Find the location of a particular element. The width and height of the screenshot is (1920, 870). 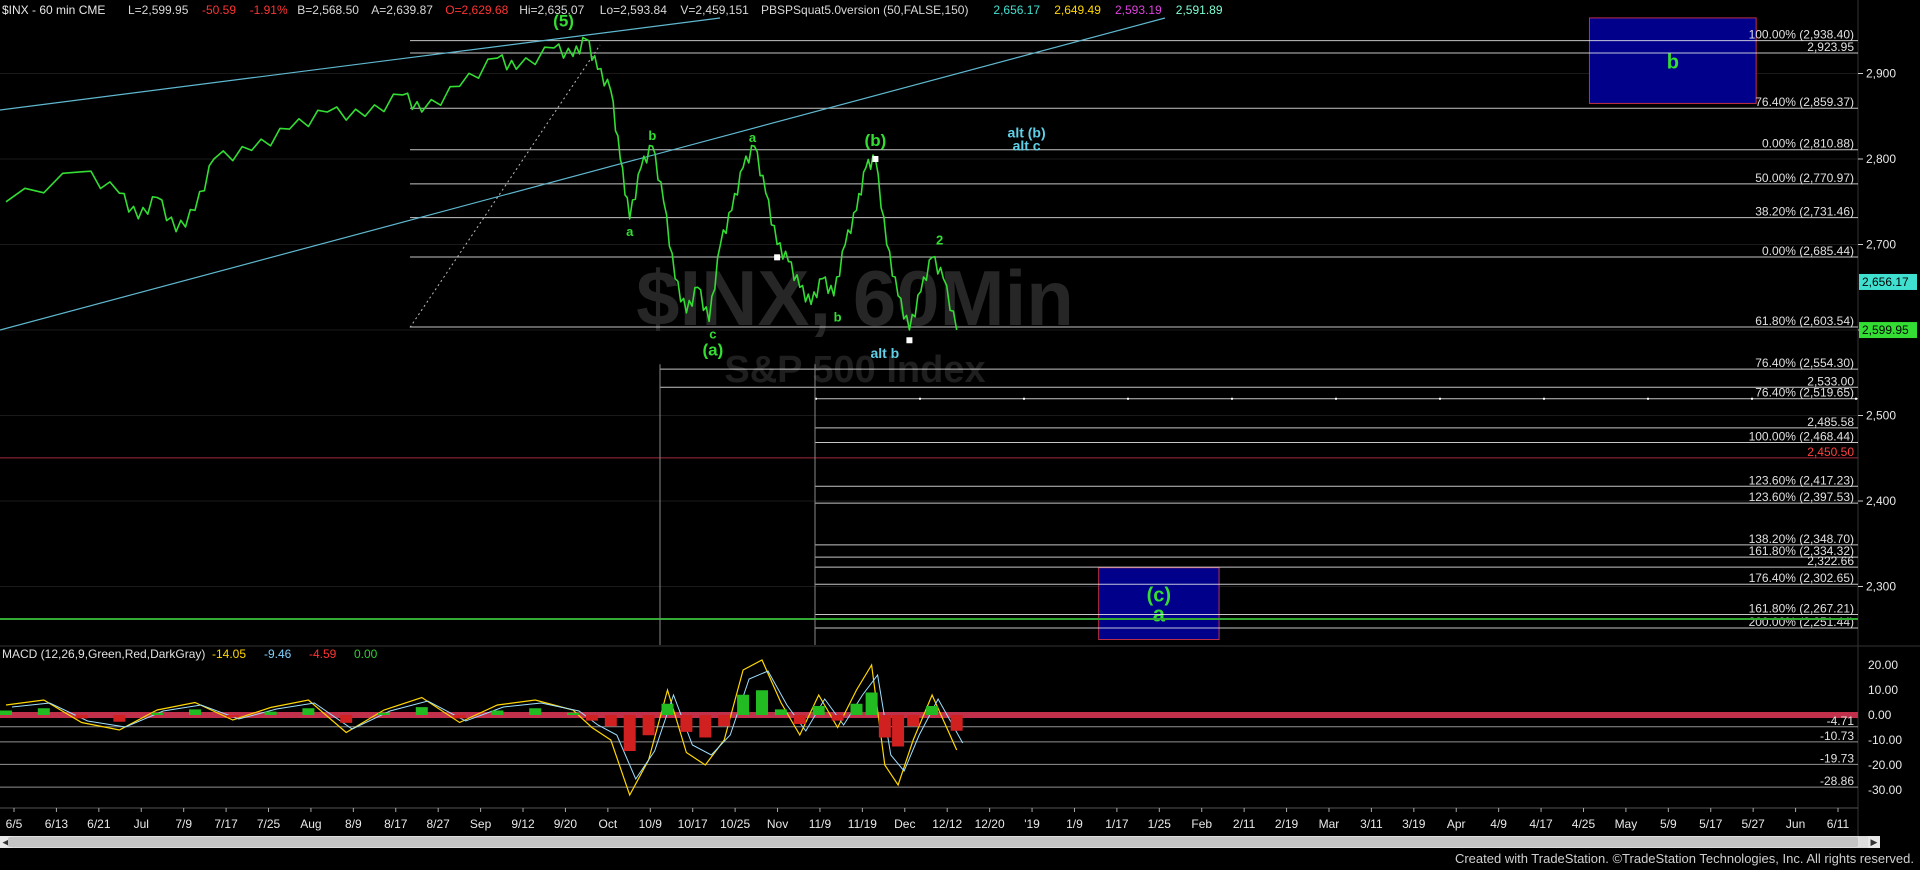

time-tick-label: 6/21 is located at coordinates (99, 824).